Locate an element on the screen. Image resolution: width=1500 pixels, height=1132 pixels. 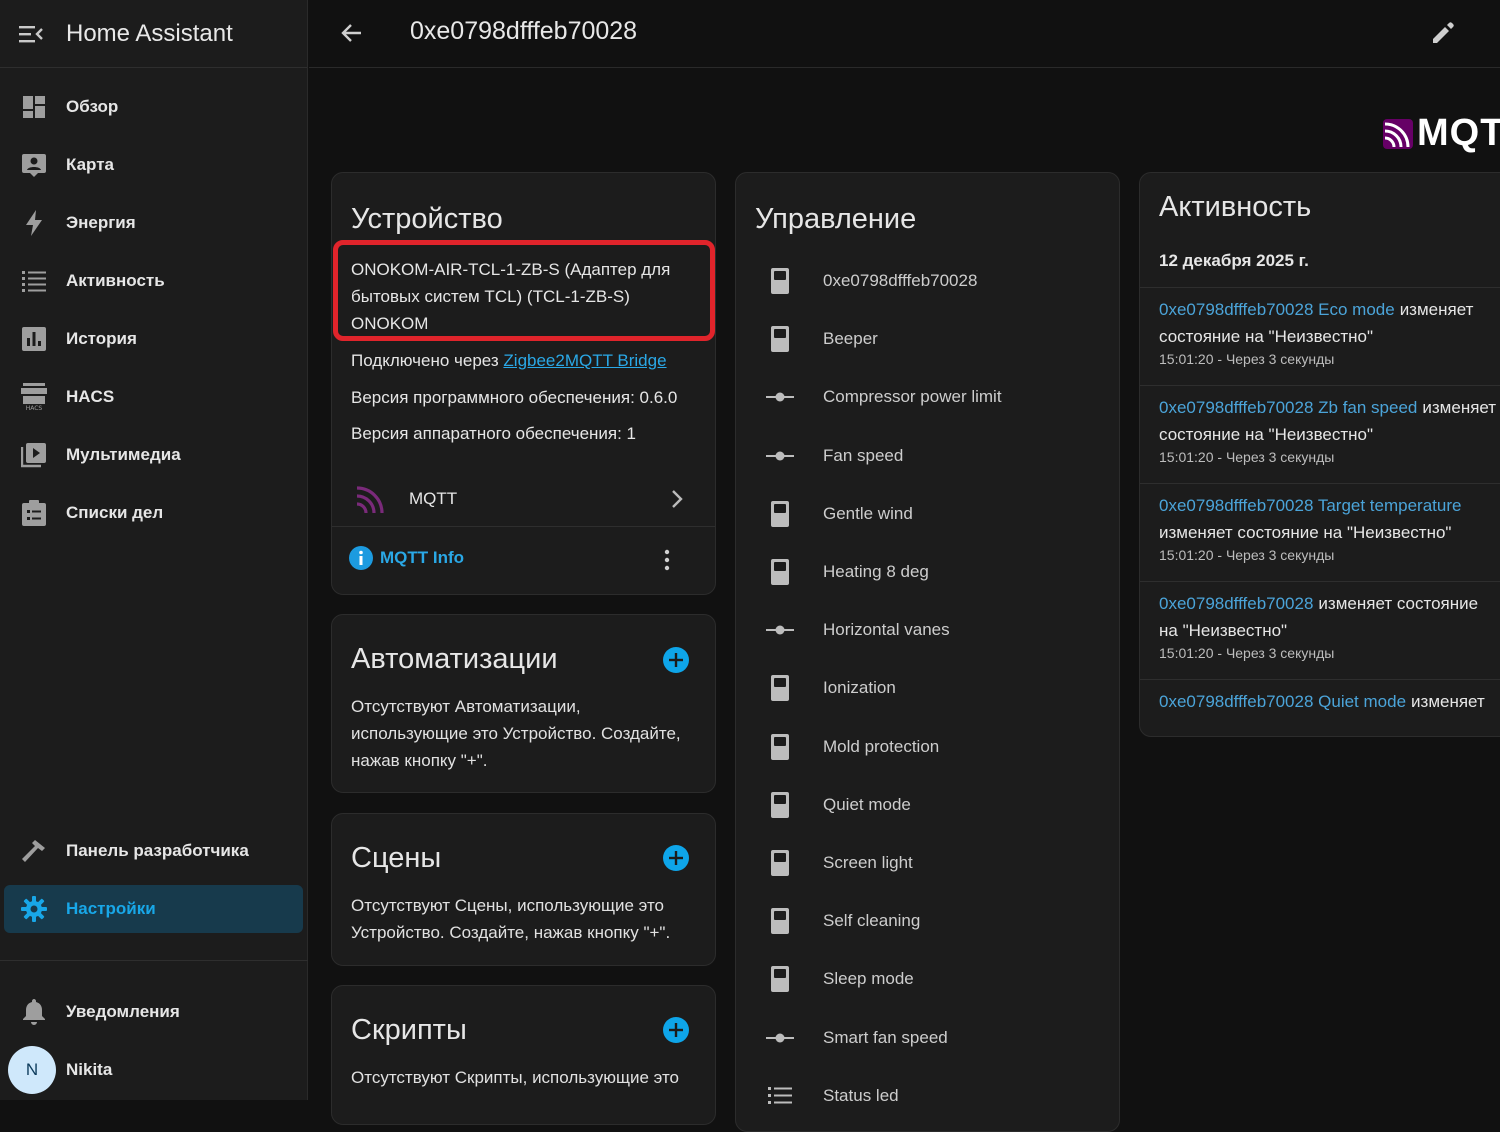
control-row: Horizontal vanes is located at coordinates (854, 630).